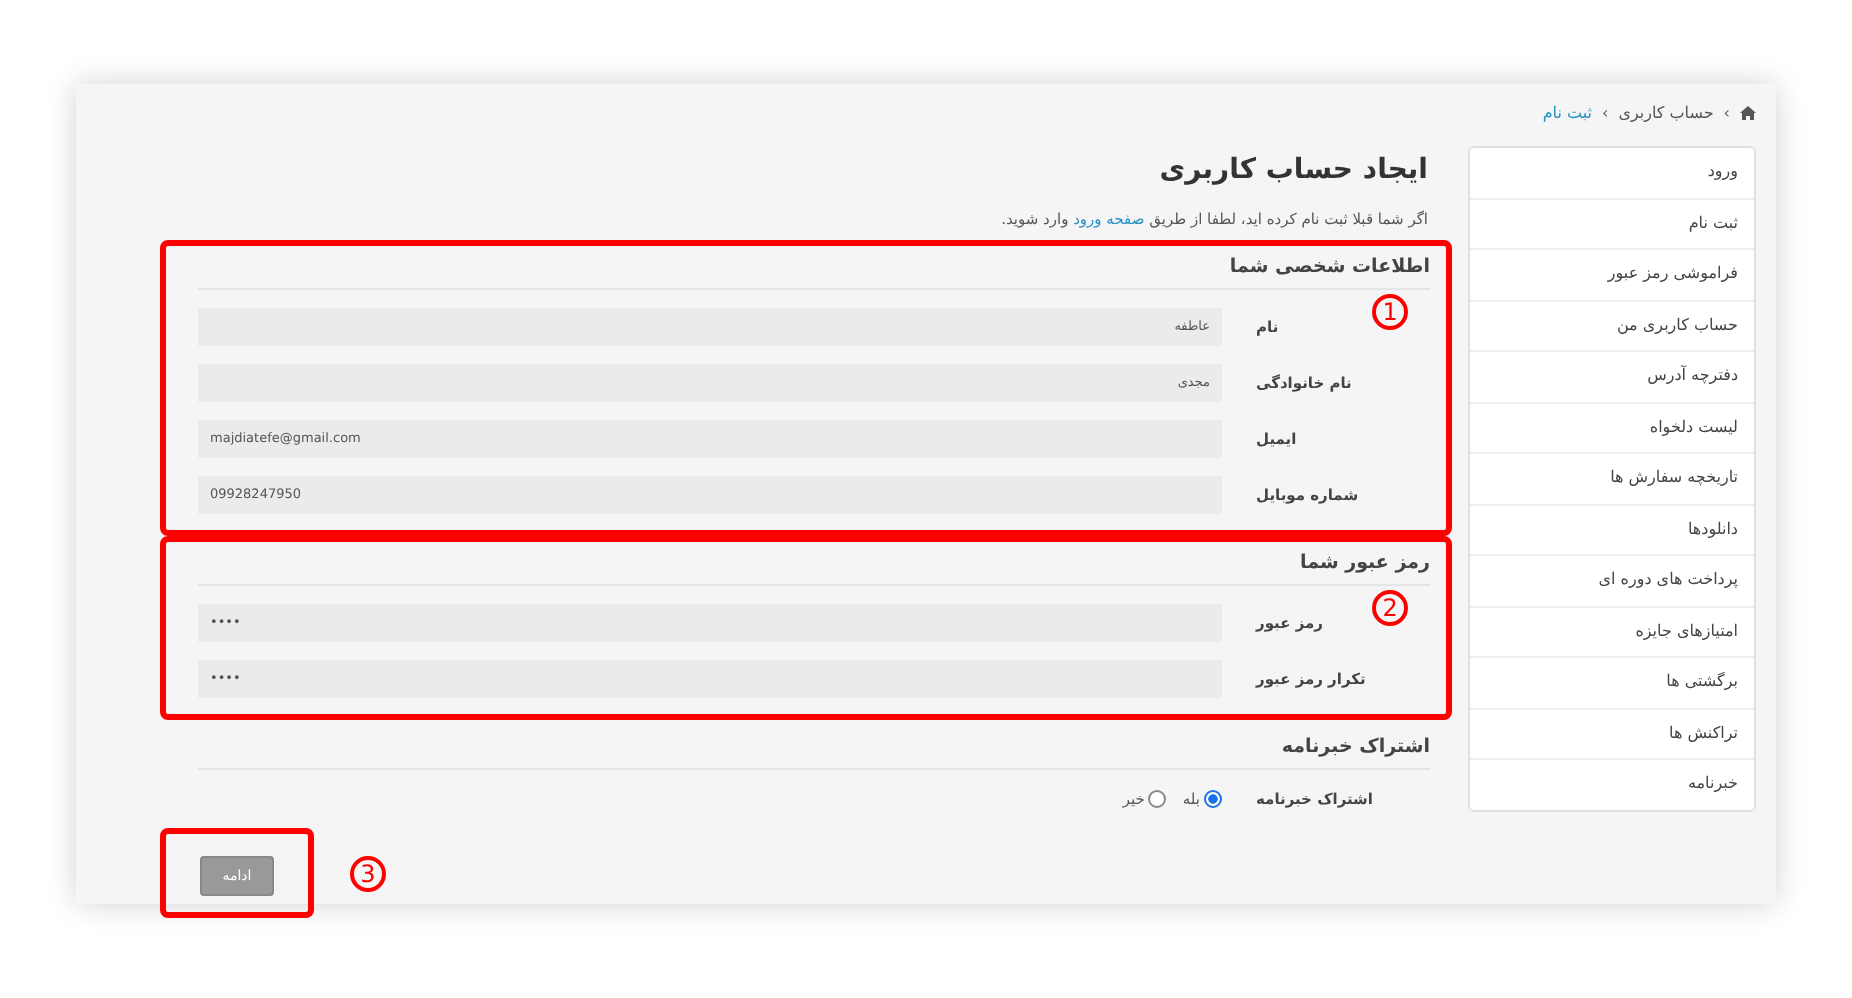 Image resolution: width=1852 pixels, height=998 pixels. Describe the element at coordinates (814, 270) in the screenshot. I see `section-heading: اطلاعات شخصی شما` at that location.